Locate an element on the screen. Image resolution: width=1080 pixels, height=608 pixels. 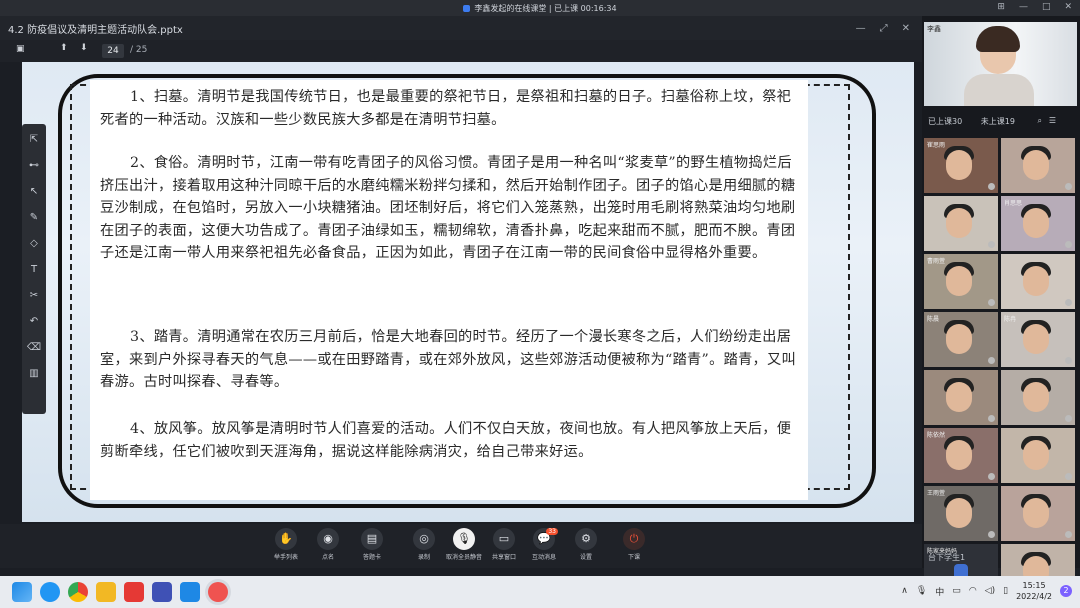
pen-icon: ✎ is located at coordinates (34, 217).